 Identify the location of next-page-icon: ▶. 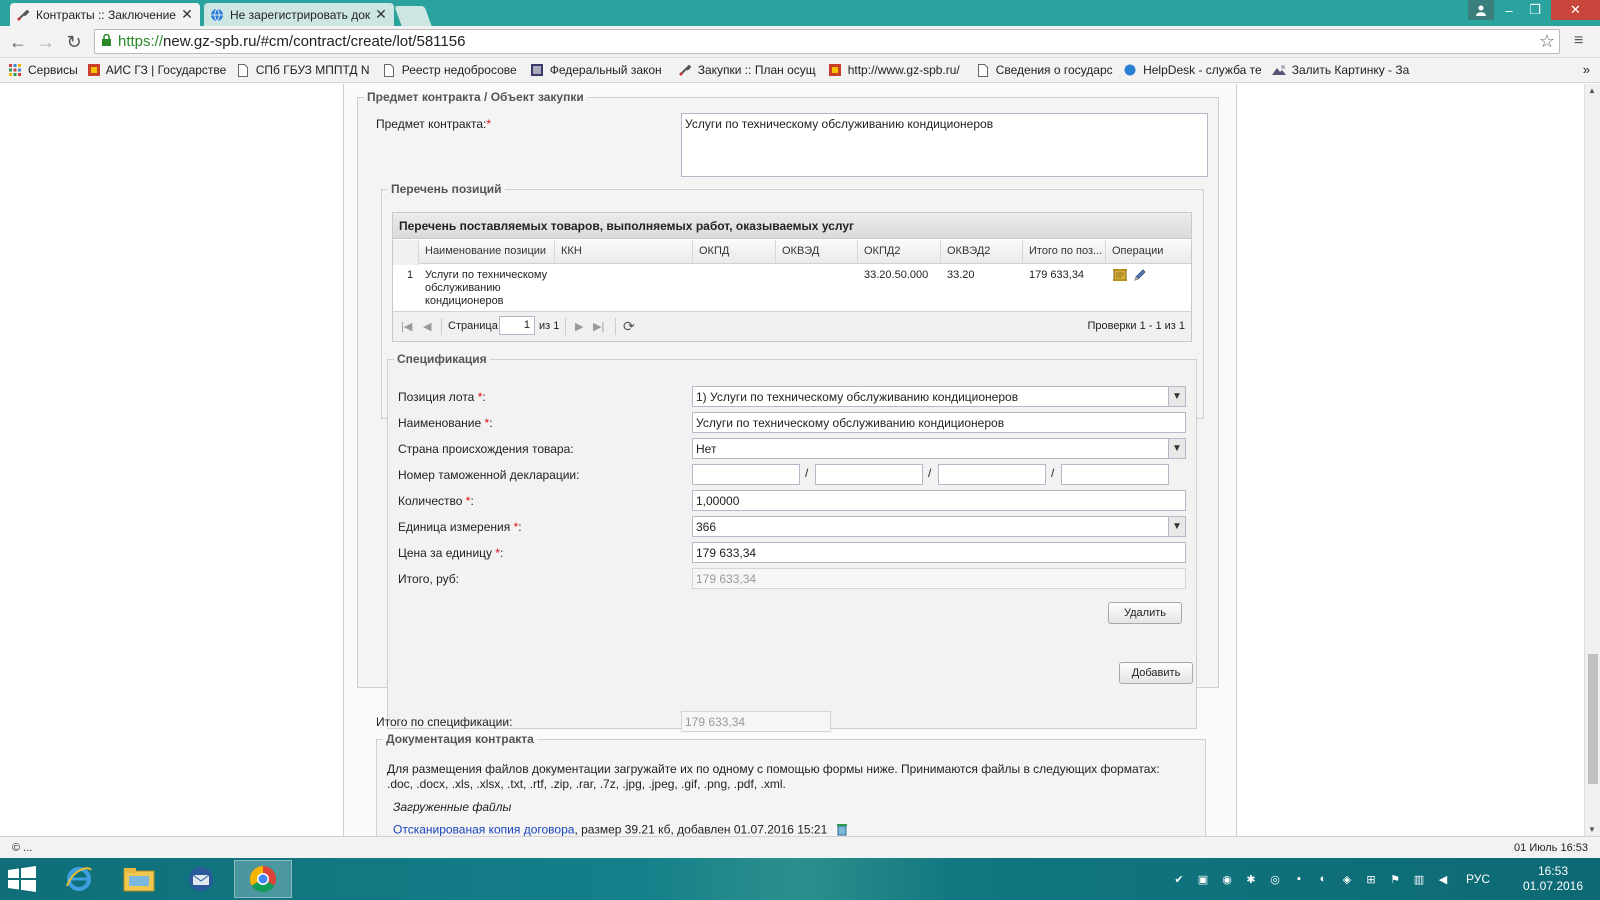
(579, 326).